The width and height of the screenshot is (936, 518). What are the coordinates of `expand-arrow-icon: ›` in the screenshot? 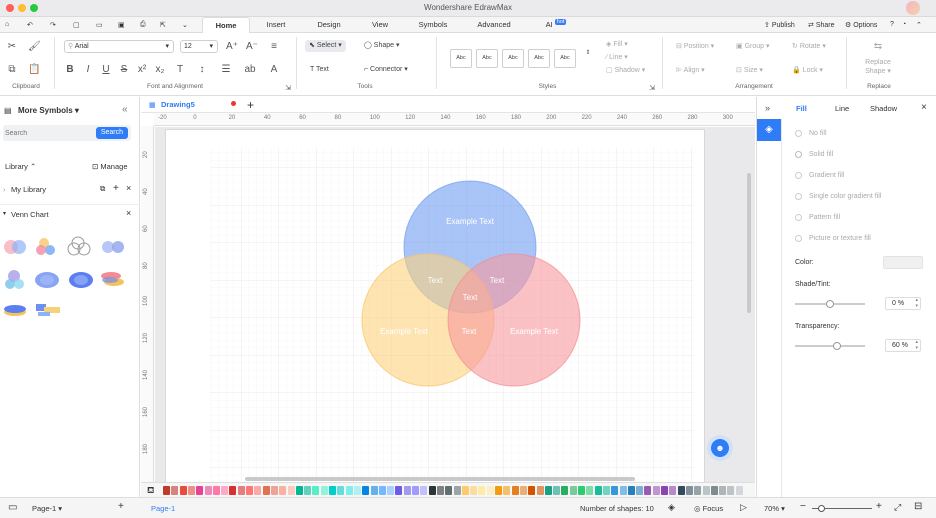 It's located at (4, 189).